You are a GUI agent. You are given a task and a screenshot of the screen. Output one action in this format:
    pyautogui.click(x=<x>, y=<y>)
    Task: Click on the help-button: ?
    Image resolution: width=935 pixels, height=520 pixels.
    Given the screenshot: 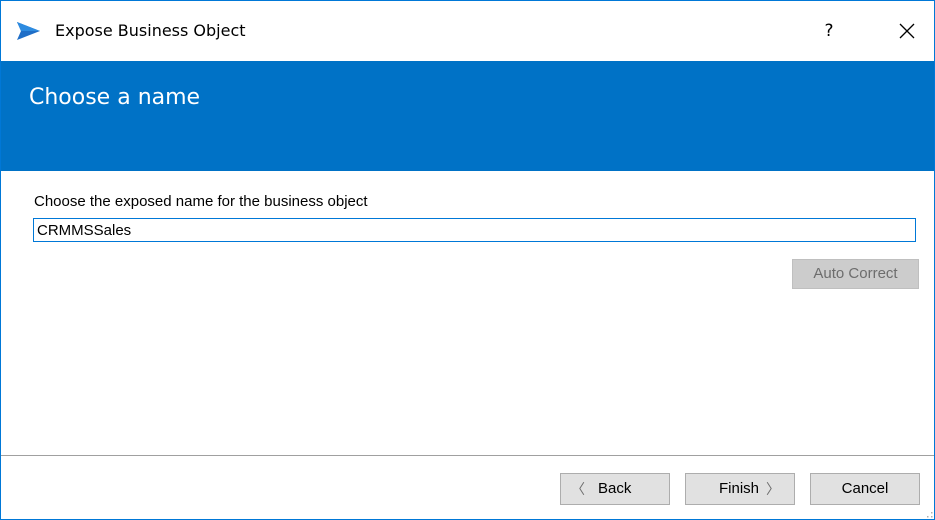 What is the action you would take?
    pyautogui.click(x=829, y=31)
    